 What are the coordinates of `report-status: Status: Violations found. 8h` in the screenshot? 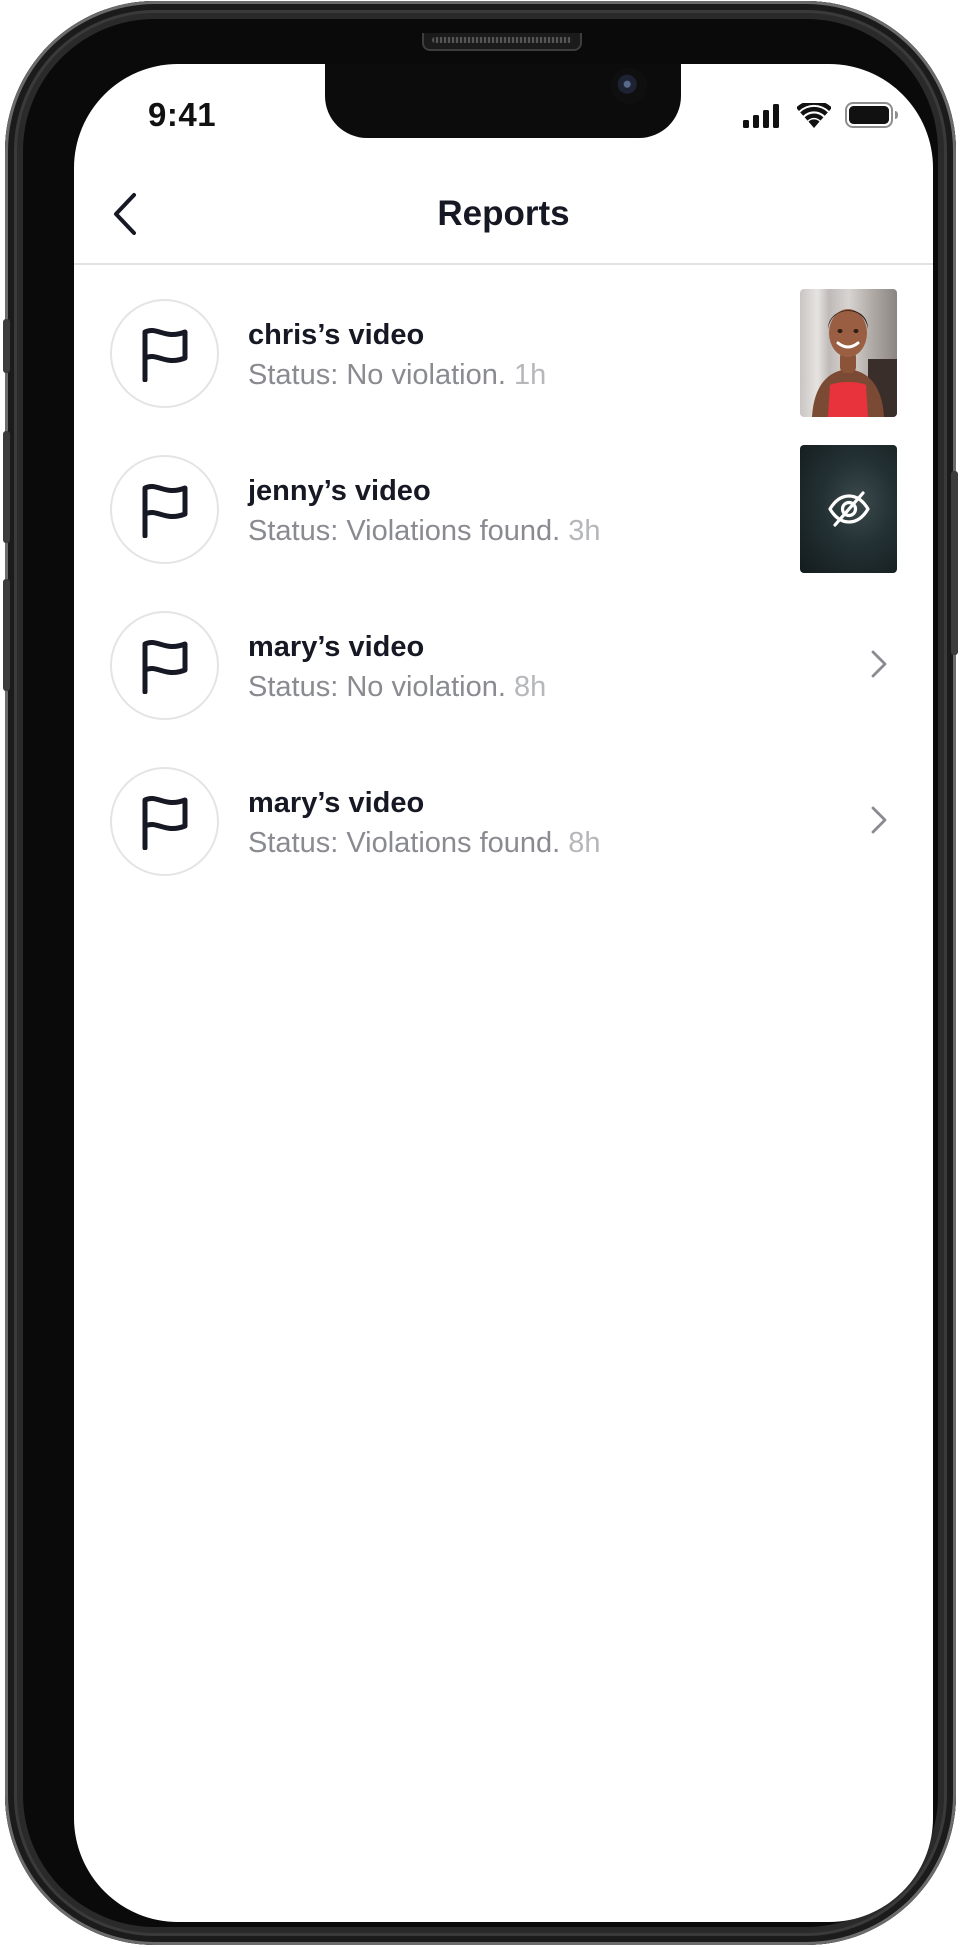 It's located at (424, 843).